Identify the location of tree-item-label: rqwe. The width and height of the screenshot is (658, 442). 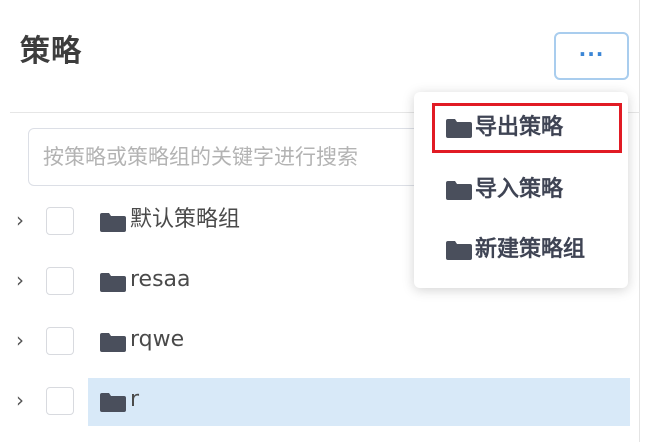
(157, 339).